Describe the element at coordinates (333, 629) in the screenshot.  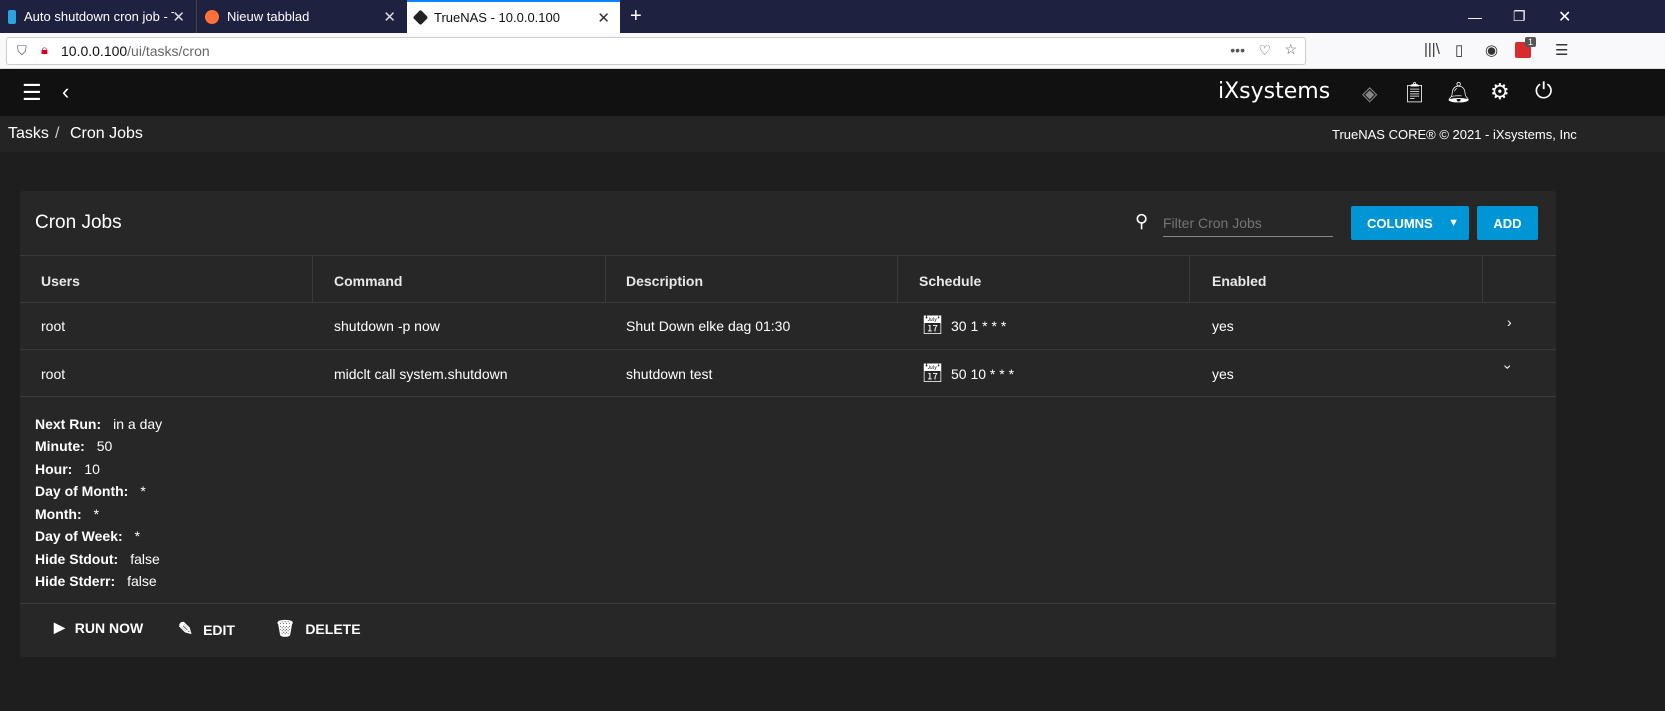
I see `delete-label: DELETE` at that location.